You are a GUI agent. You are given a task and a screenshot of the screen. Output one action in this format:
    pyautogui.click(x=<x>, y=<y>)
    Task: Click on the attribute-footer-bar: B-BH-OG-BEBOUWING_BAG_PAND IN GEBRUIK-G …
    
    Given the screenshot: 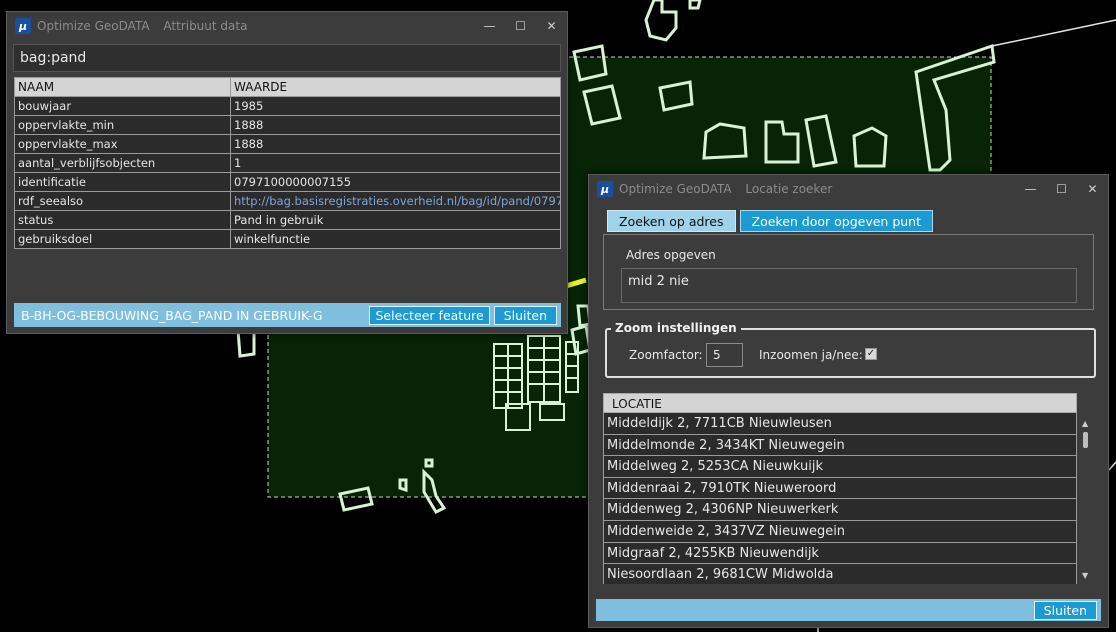 What is the action you would take?
    pyautogui.click(x=287, y=315)
    